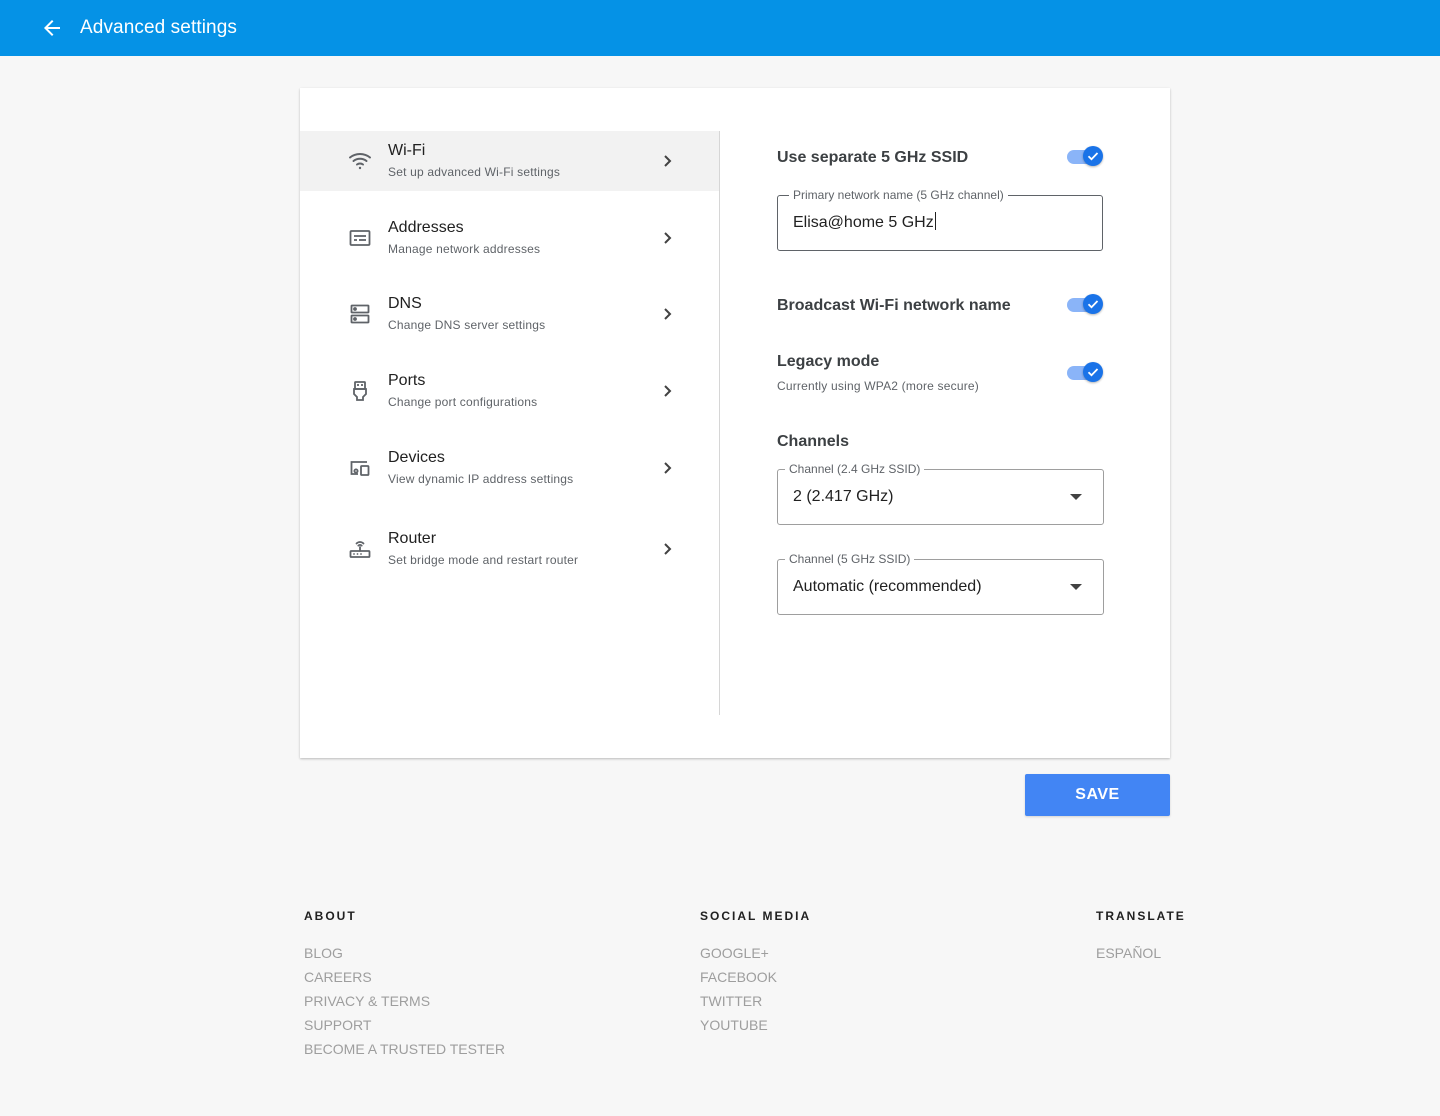 This screenshot has width=1440, height=1116. Describe the element at coordinates (360, 314) in the screenshot. I see `server-icon` at that location.